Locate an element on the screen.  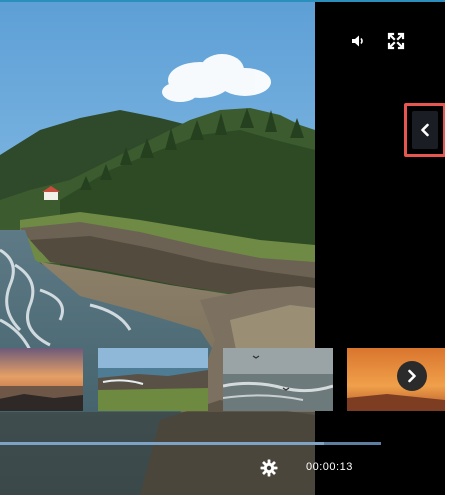
collapse-panel-button is located at coordinates (425, 130).